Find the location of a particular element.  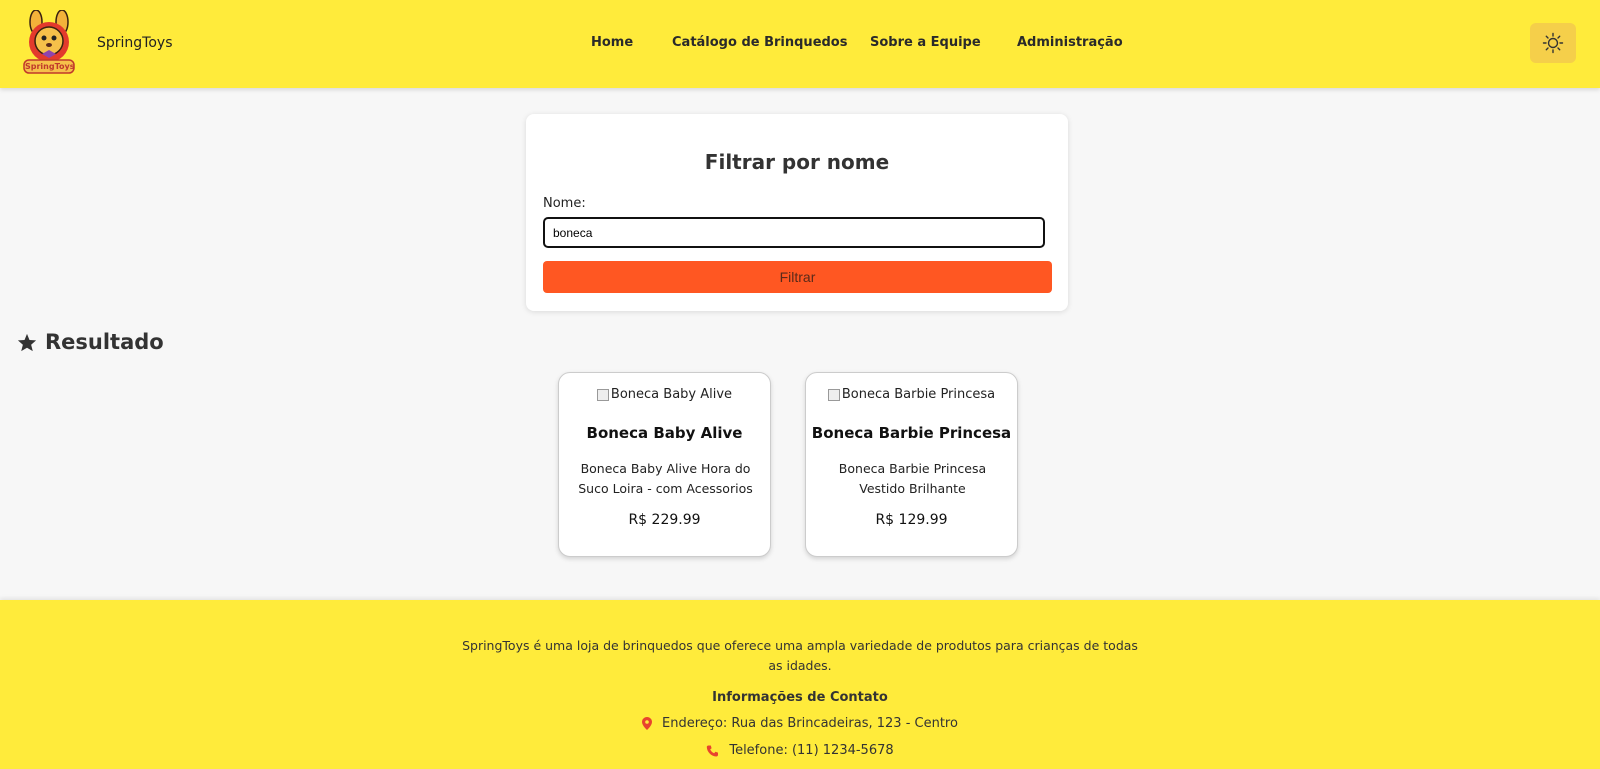

product-image: Boneca Baby Alive is located at coordinates (664, 394).